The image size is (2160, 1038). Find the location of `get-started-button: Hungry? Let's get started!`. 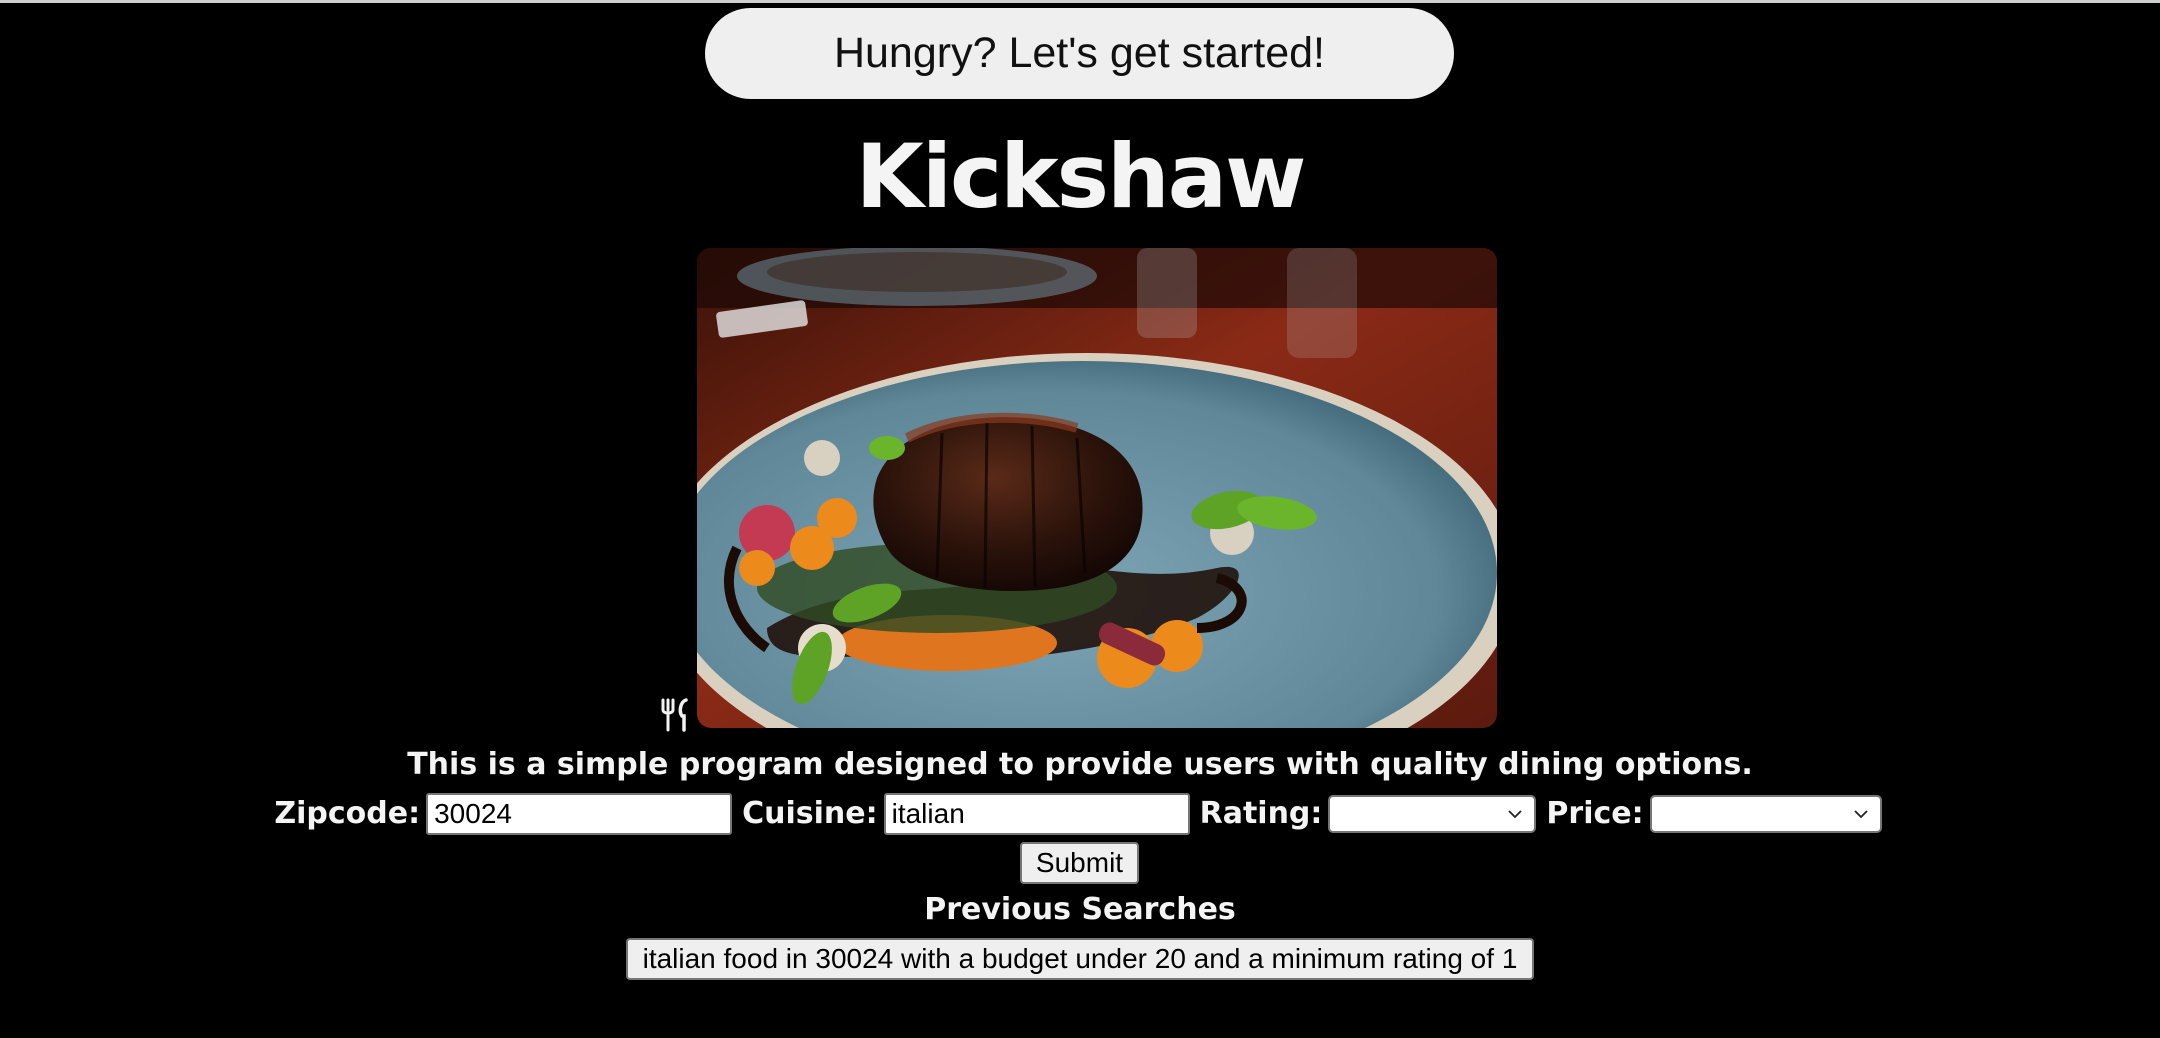

get-started-button: Hungry? Let's get started! is located at coordinates (1079, 53).